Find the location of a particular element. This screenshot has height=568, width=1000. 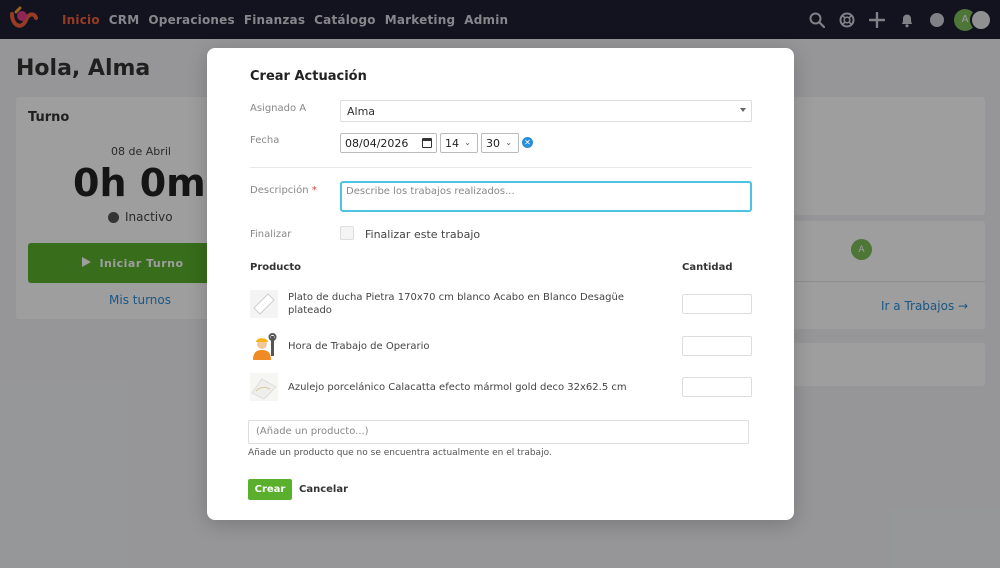

required-marker: * is located at coordinates (314, 190).